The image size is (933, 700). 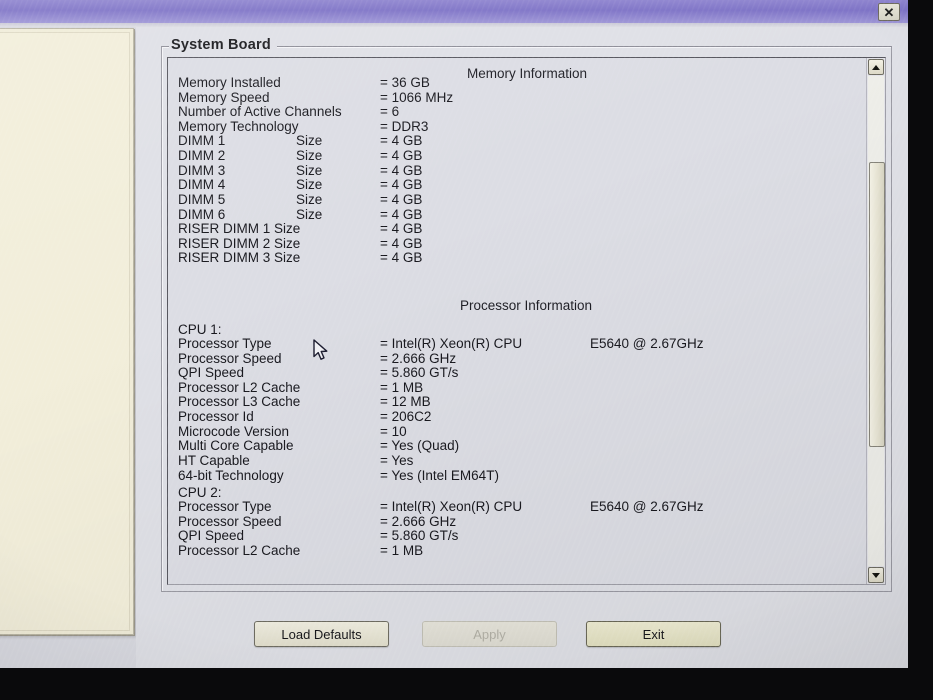 What do you see at coordinates (418, 358) in the screenshot?
I see `cpu1-value: = 2.666 GHz` at bounding box center [418, 358].